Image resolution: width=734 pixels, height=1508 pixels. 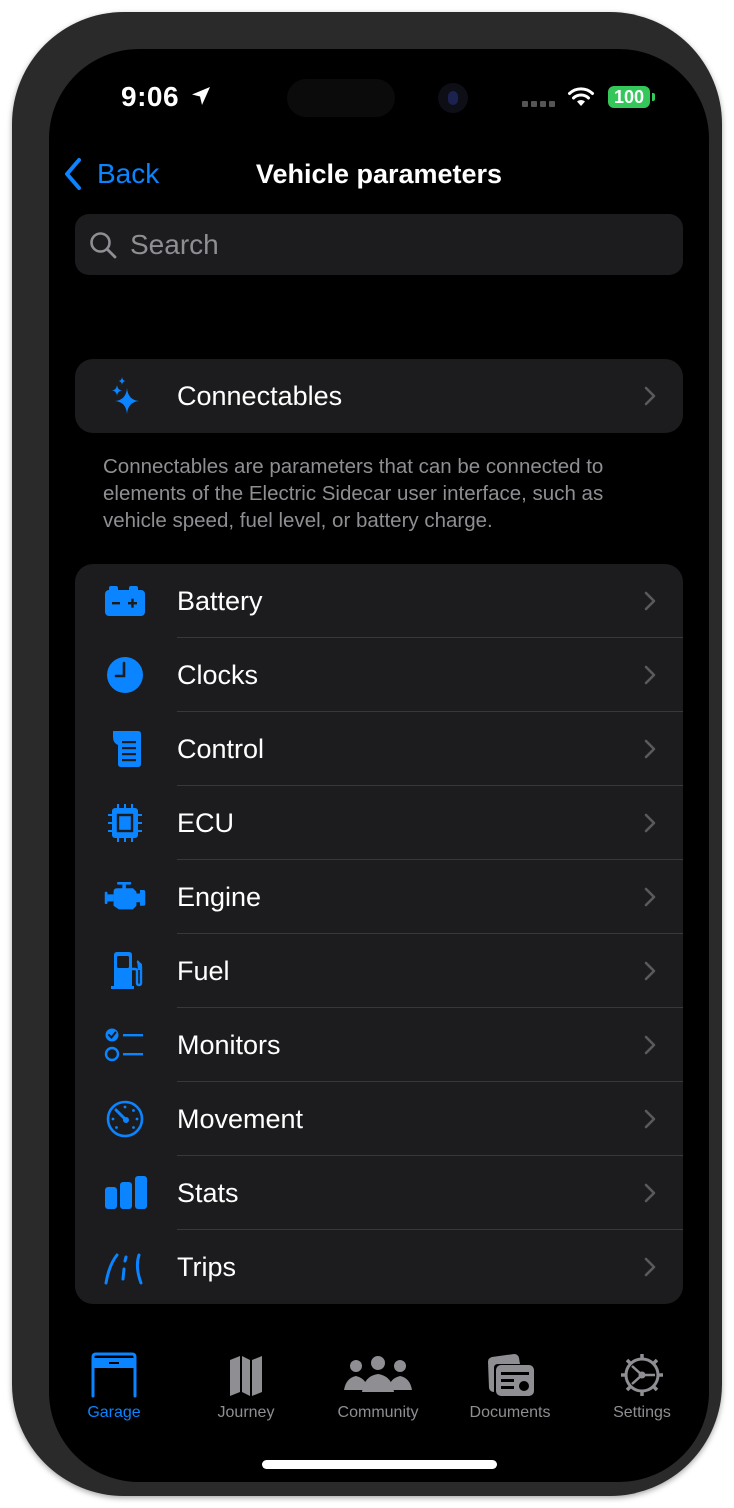 I want to click on search-icon, so click(x=103, y=244).